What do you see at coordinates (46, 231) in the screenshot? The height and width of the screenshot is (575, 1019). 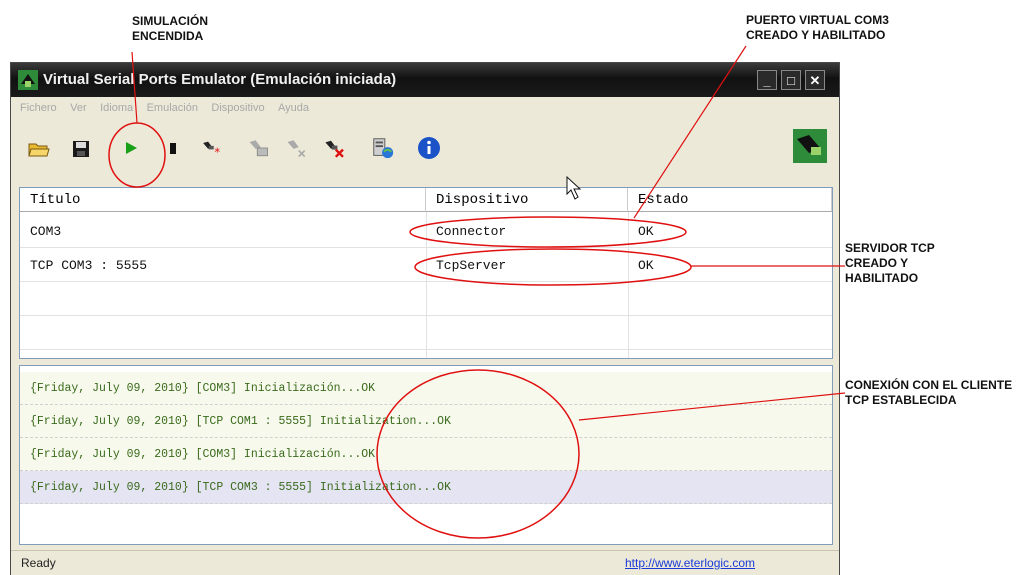 I see `cell-titulo: COM3` at bounding box center [46, 231].